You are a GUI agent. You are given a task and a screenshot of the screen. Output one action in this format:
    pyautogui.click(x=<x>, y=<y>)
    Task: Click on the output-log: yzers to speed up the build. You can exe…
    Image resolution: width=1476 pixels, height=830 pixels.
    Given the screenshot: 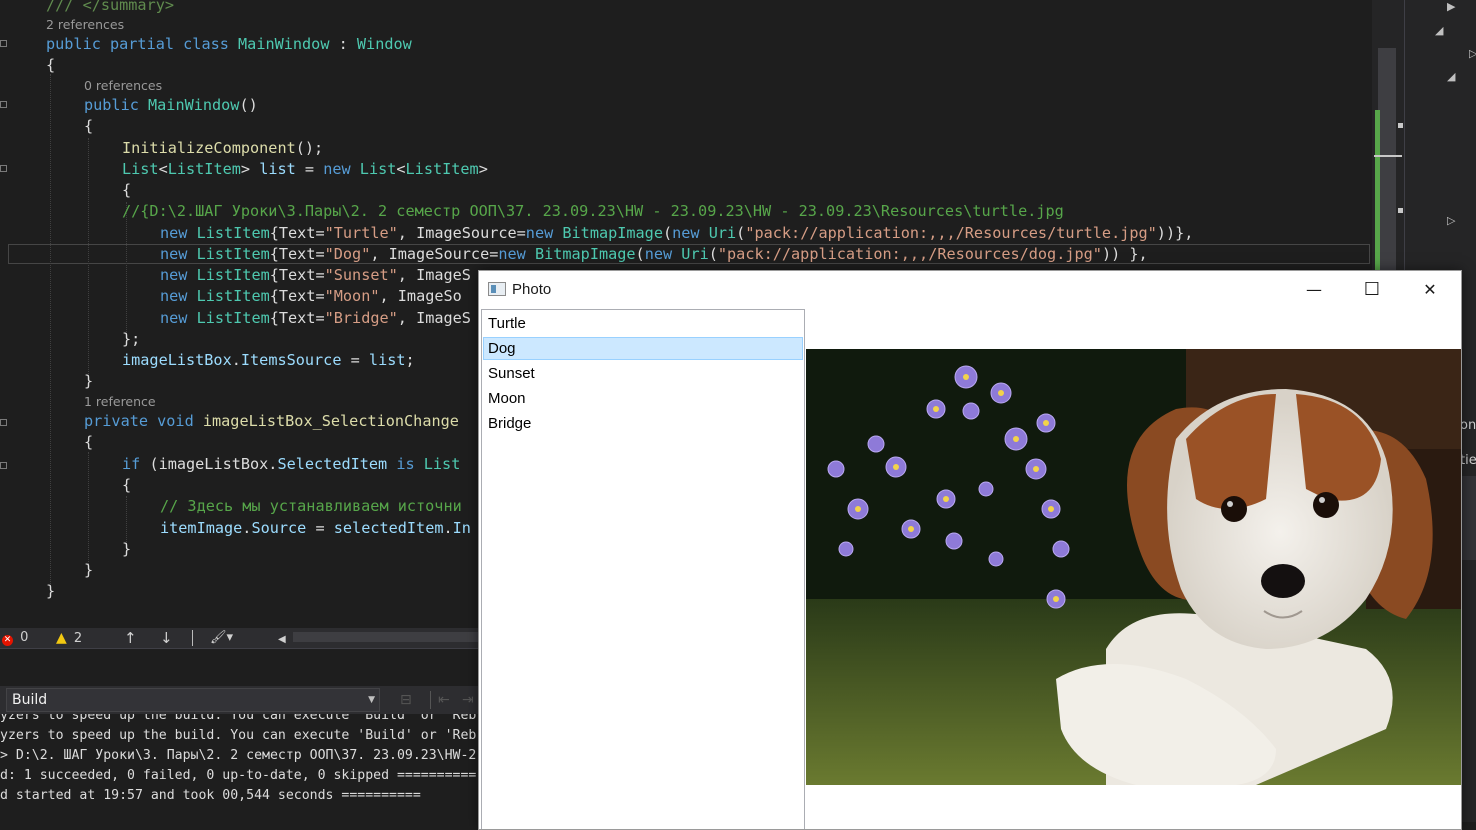 What is the action you would take?
    pyautogui.click(x=240, y=768)
    